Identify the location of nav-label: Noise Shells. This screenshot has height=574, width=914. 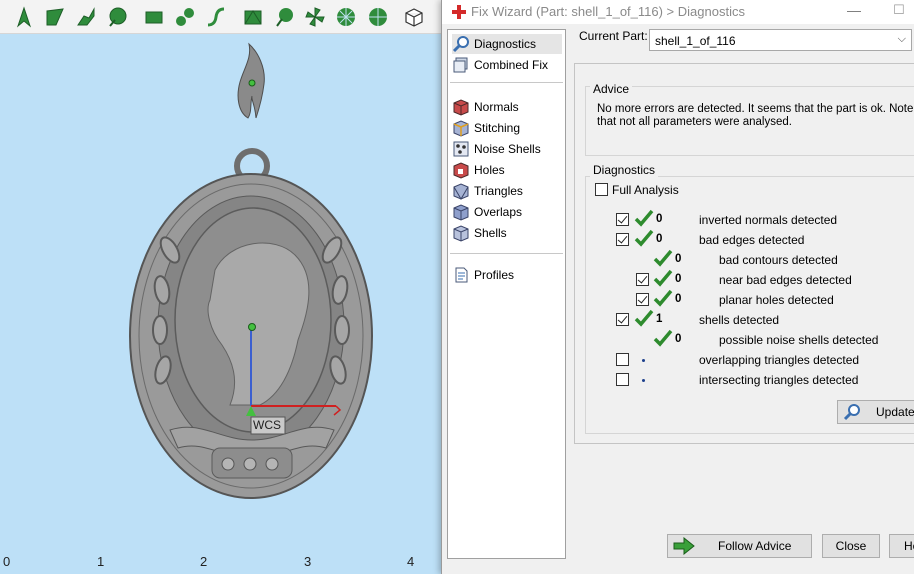
(507, 149).